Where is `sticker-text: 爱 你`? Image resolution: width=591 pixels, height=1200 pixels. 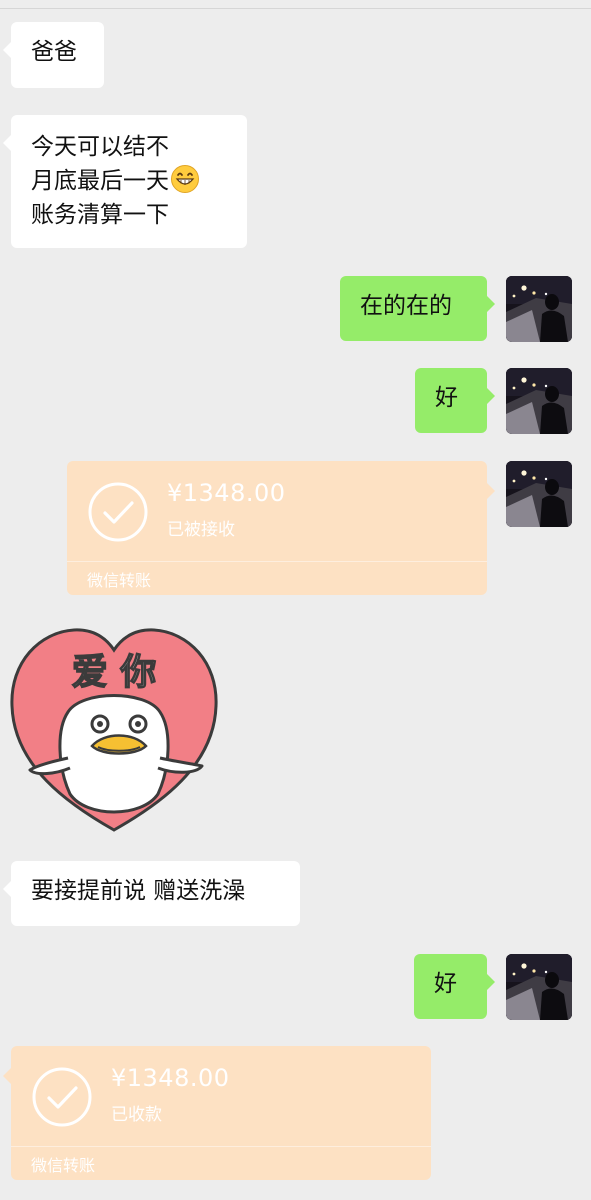
sticker-text: 爱 你 is located at coordinates (114, 672).